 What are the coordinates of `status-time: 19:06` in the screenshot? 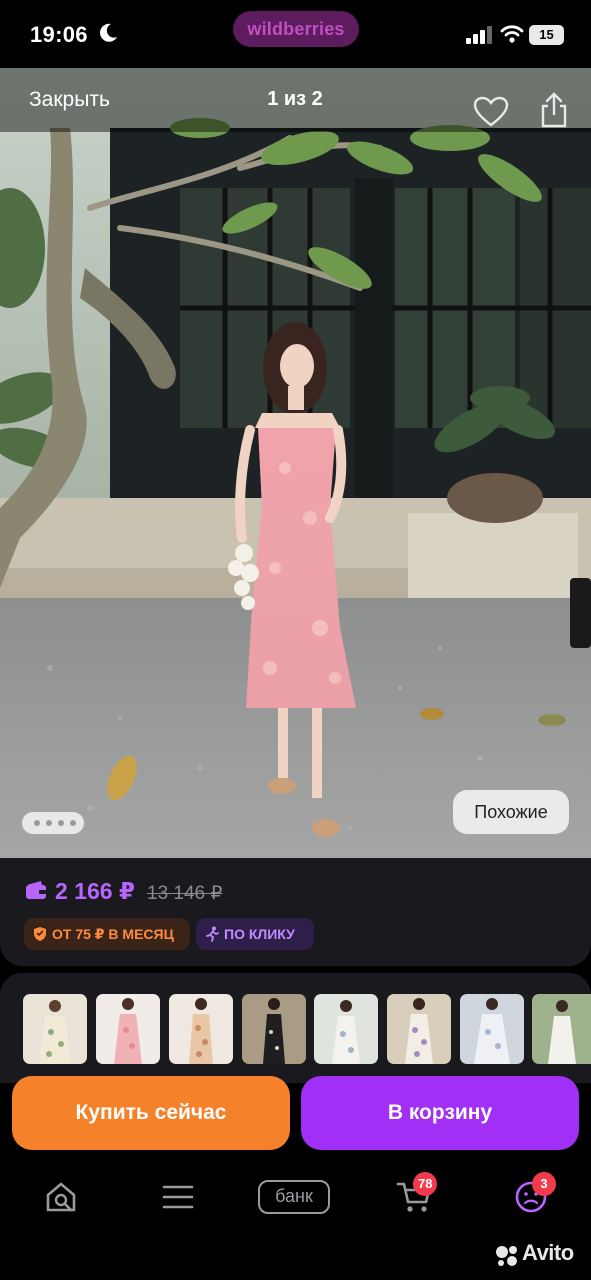 It's located at (59, 34).